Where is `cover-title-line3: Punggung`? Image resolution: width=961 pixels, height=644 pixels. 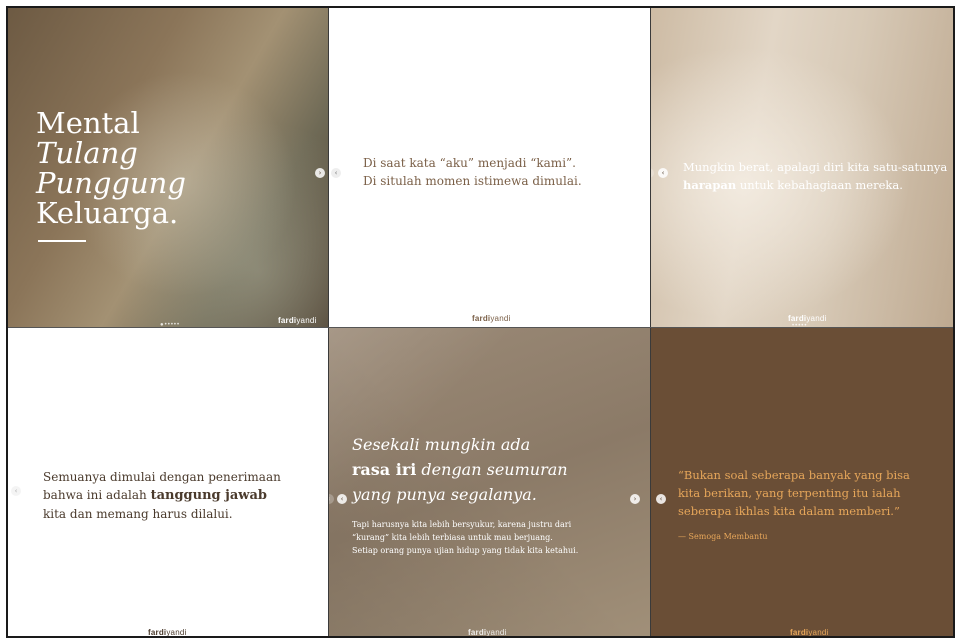
cover-title-line3: Punggung is located at coordinates (111, 183).